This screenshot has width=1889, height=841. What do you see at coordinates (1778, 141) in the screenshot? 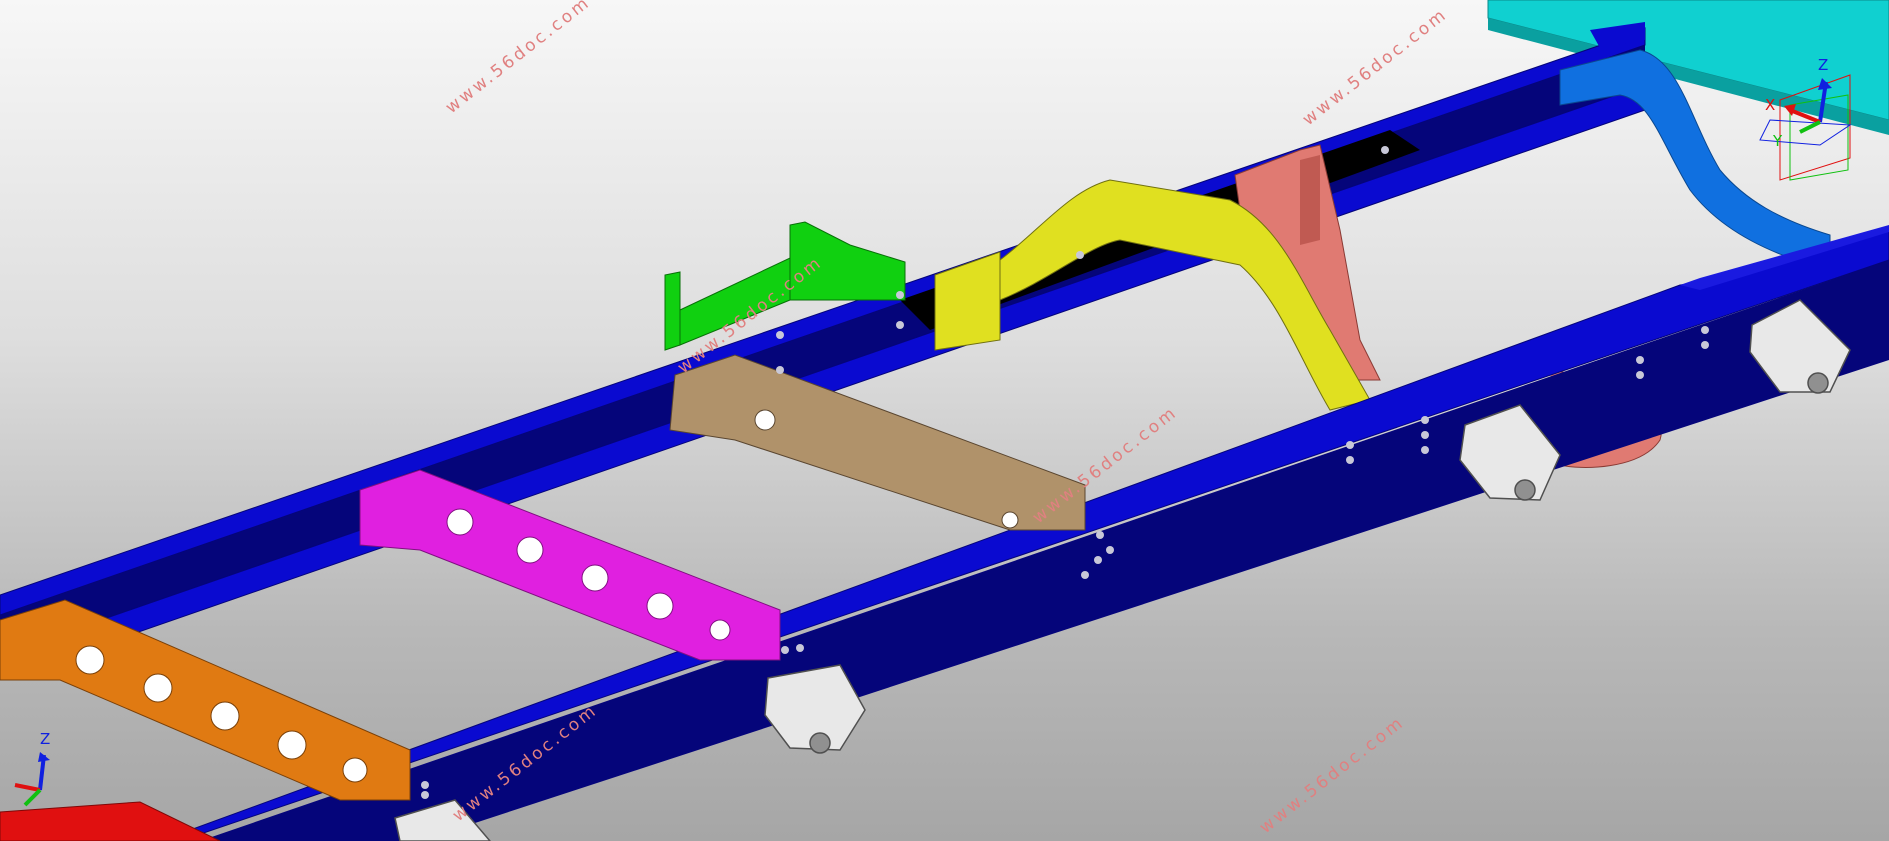
I see `y-axis-label: Y` at bounding box center [1778, 141].